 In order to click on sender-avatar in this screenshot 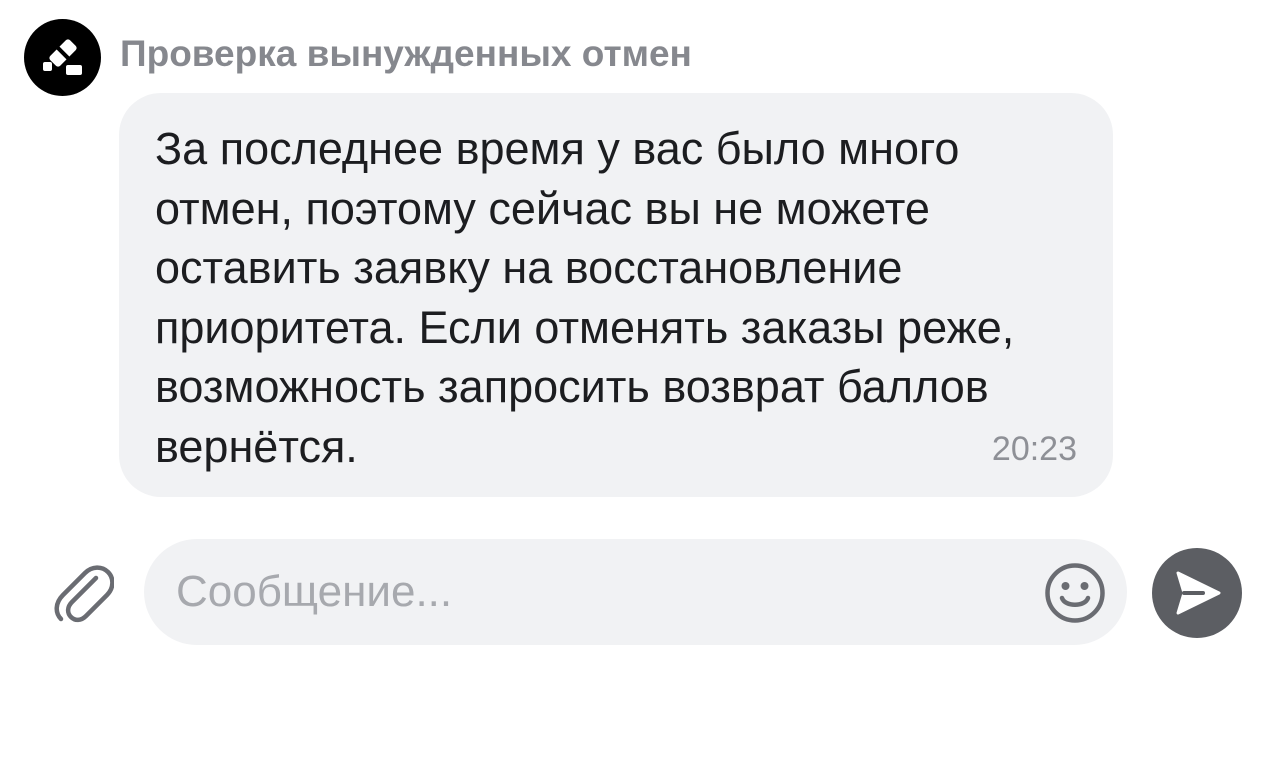, I will do `click(62, 57)`.